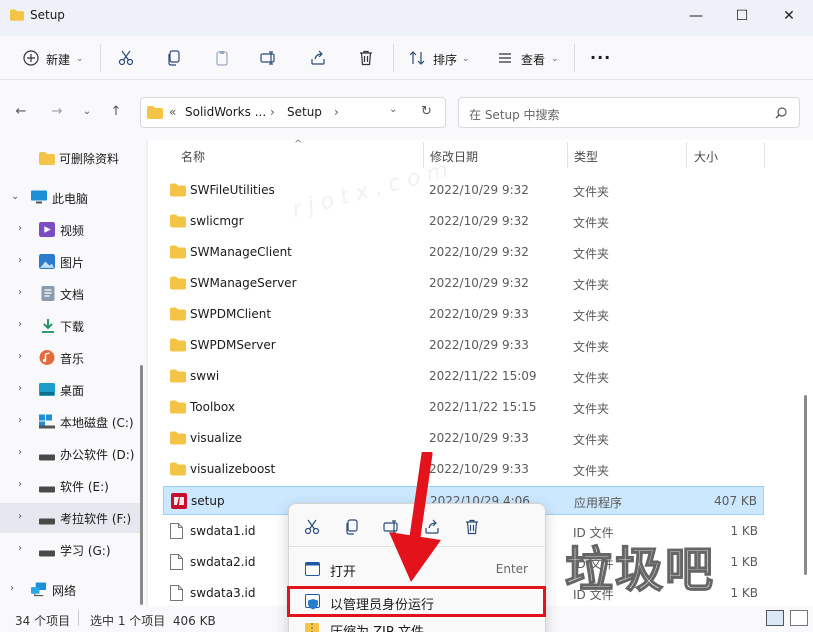  What do you see at coordinates (208, 501) in the screenshot?
I see `file-name: setup` at bounding box center [208, 501].